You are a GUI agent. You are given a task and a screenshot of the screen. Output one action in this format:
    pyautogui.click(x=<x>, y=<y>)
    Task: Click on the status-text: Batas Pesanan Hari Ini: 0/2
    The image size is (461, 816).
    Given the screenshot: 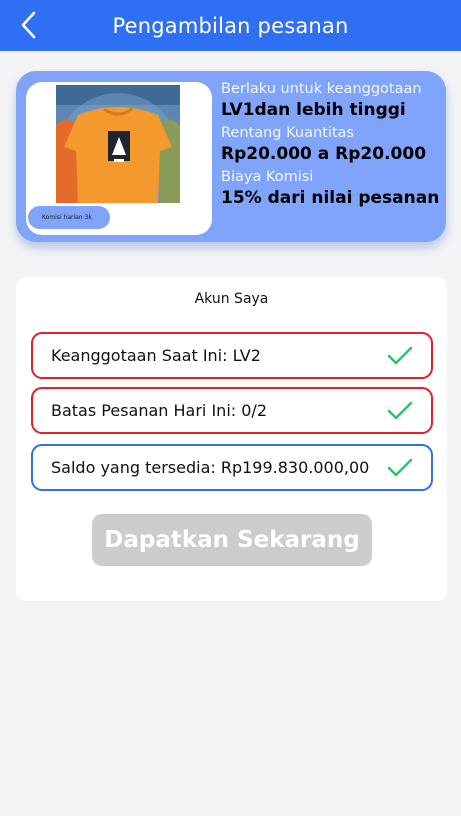 What is the action you would take?
    pyautogui.click(x=159, y=410)
    